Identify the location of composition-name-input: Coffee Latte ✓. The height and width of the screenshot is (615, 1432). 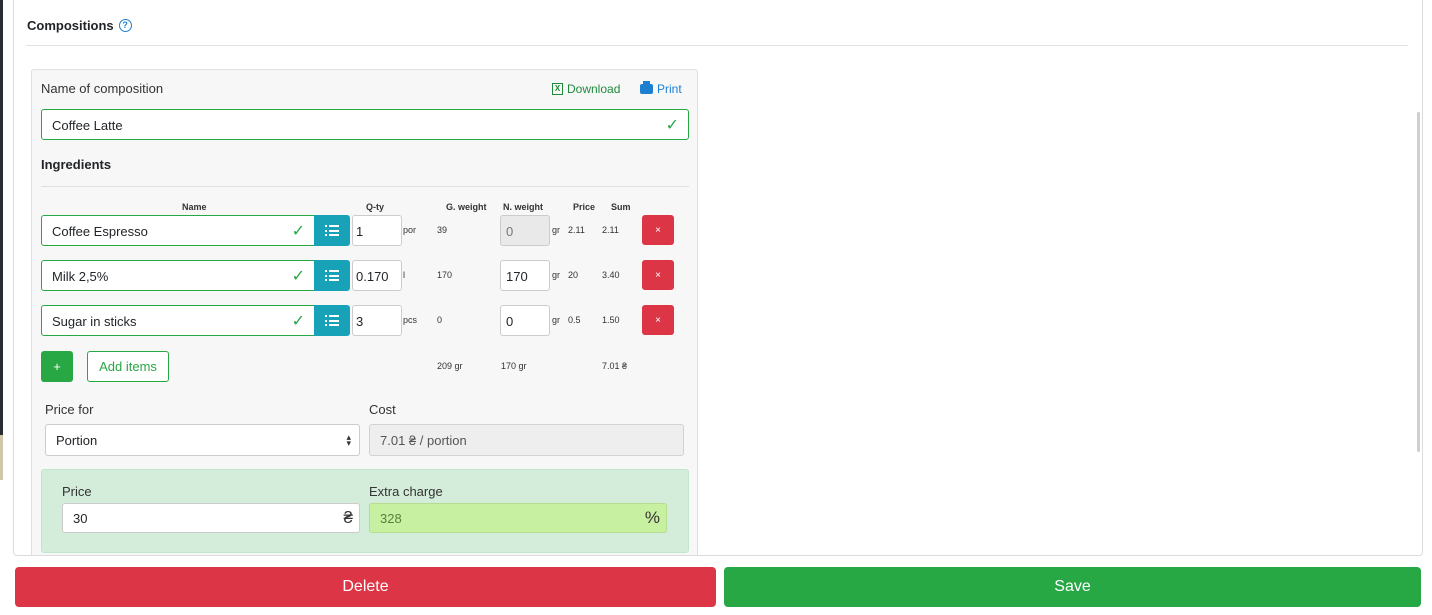
(365, 124).